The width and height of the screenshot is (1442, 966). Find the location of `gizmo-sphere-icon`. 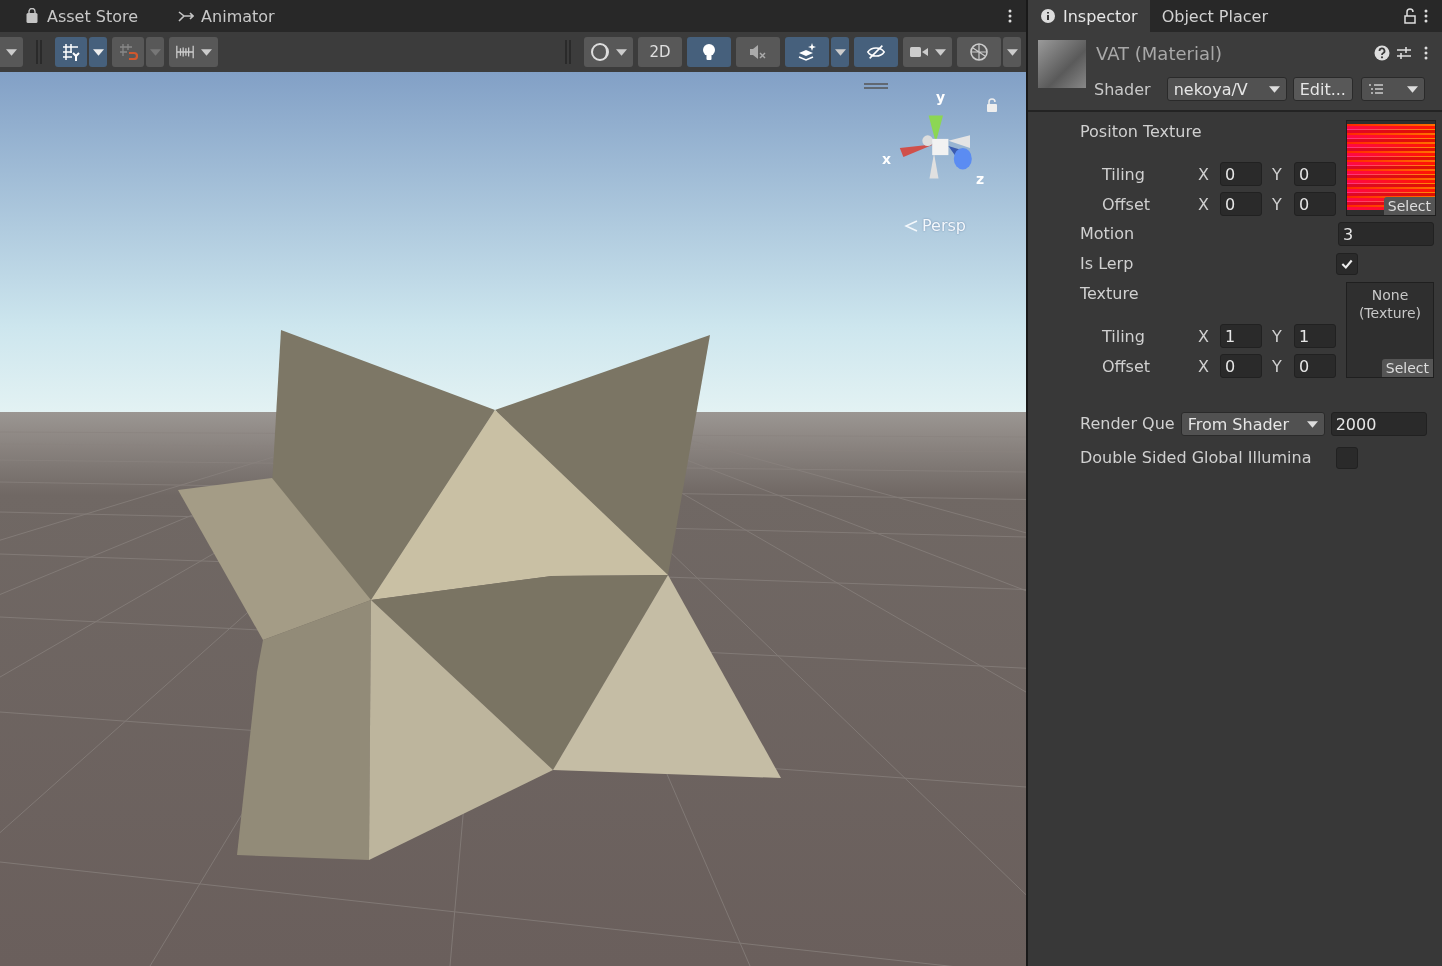

gizmo-sphere-icon is located at coordinates (979, 52).